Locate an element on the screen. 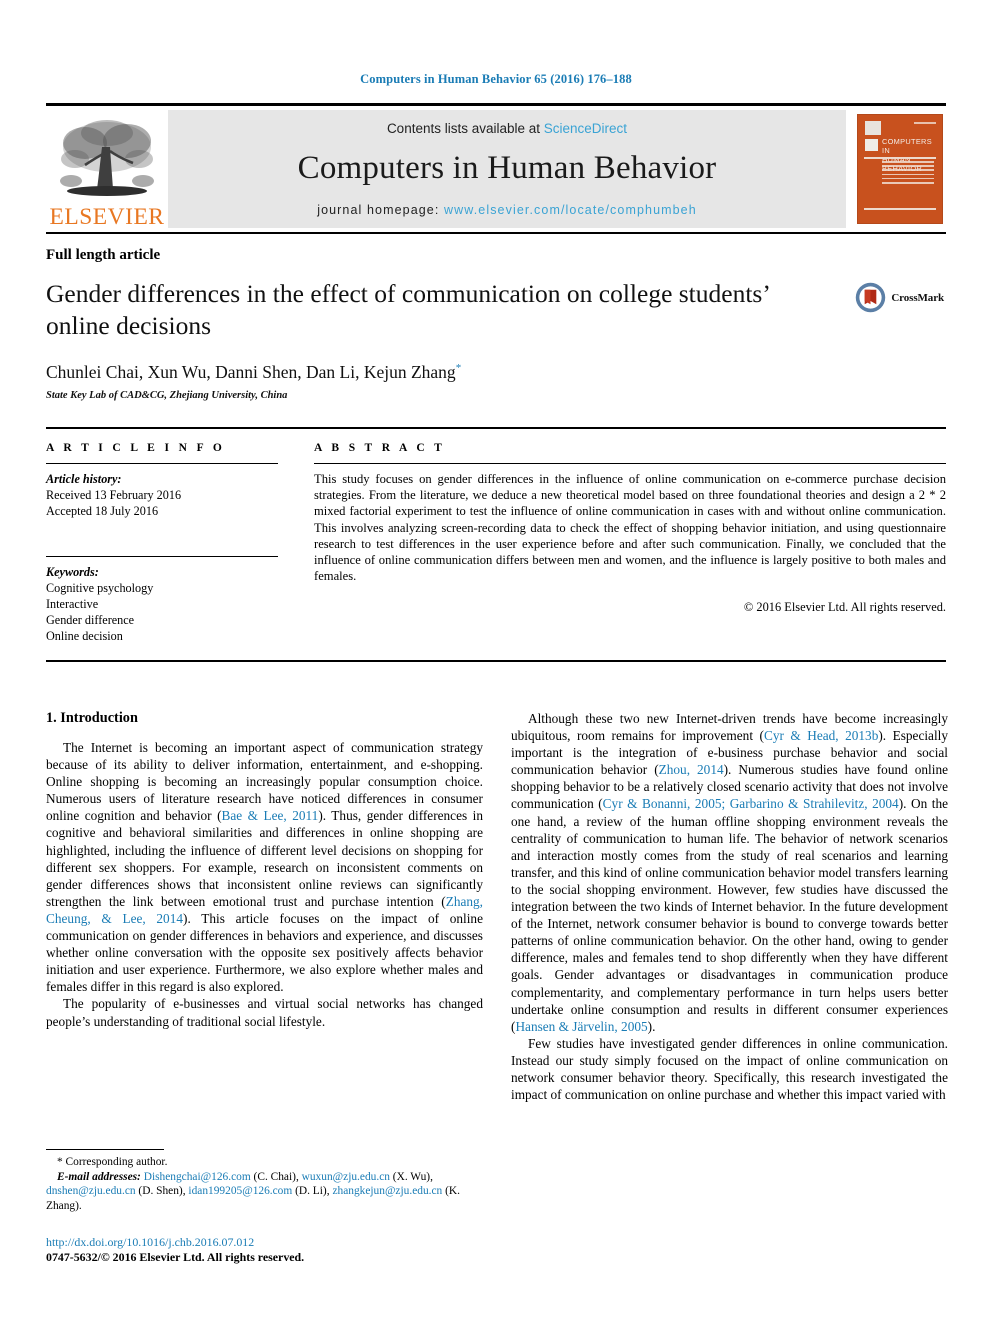 This screenshot has width=992, height=1323. corresponding-author-marker: * is located at coordinates (458, 368).